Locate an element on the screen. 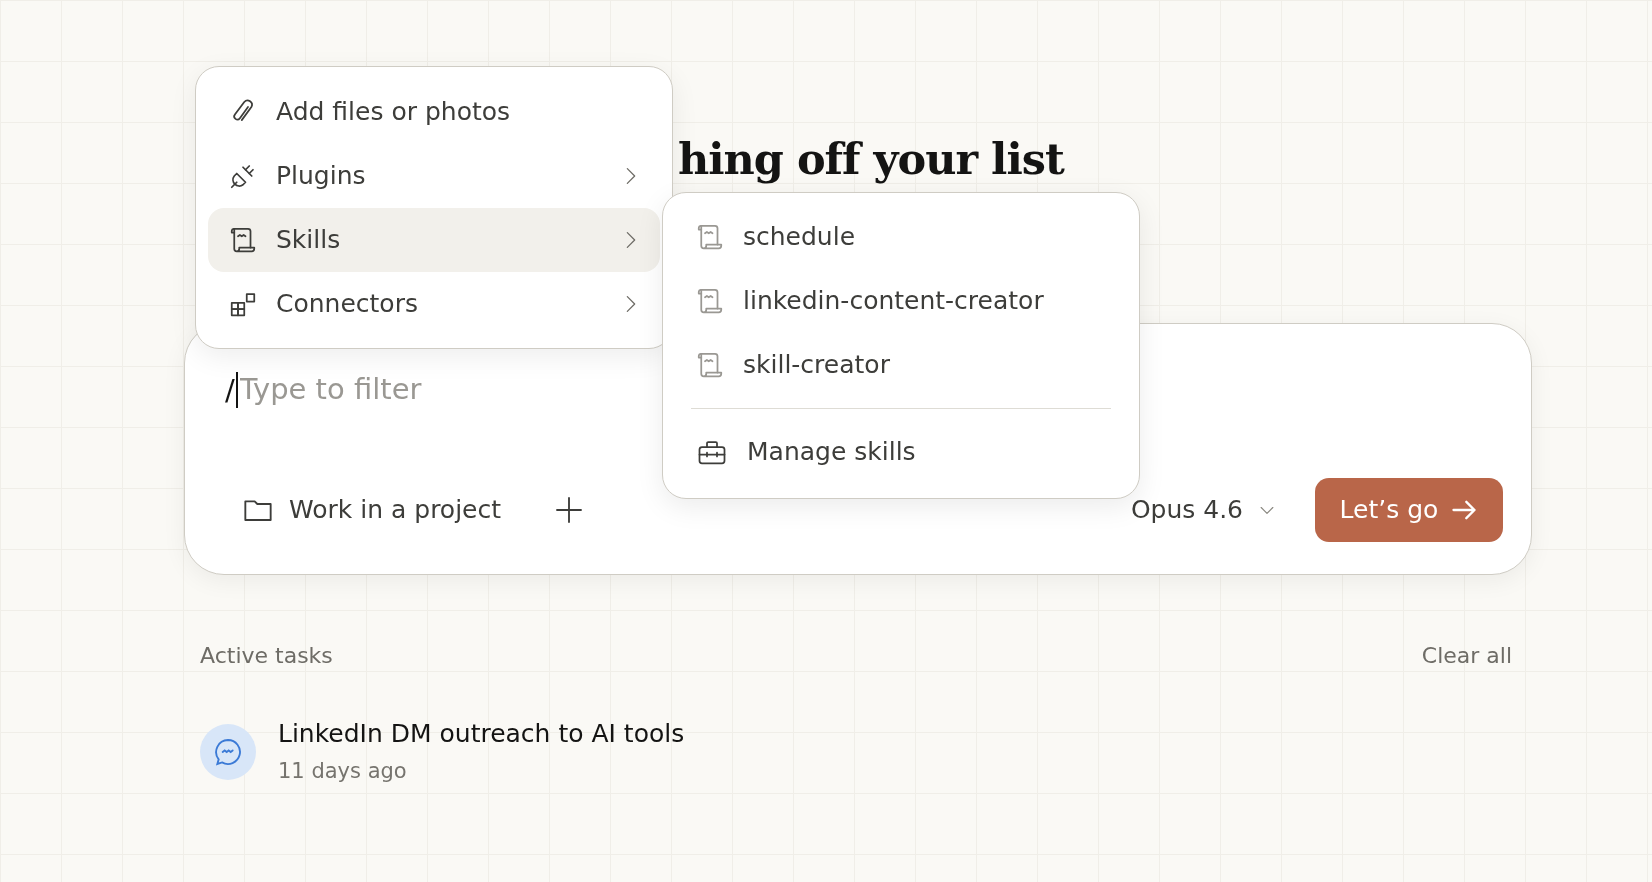 Image resolution: width=1652 pixels, height=882 pixels. menu-item: Skills is located at coordinates (434, 240).